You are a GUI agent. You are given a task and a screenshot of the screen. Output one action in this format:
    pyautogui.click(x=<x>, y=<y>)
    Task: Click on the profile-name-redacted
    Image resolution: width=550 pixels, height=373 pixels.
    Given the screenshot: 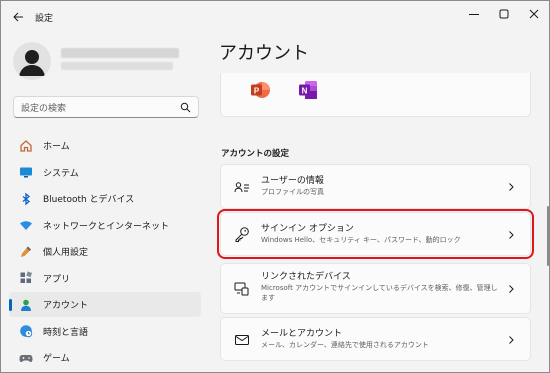 What is the action you would take?
    pyautogui.click(x=120, y=53)
    